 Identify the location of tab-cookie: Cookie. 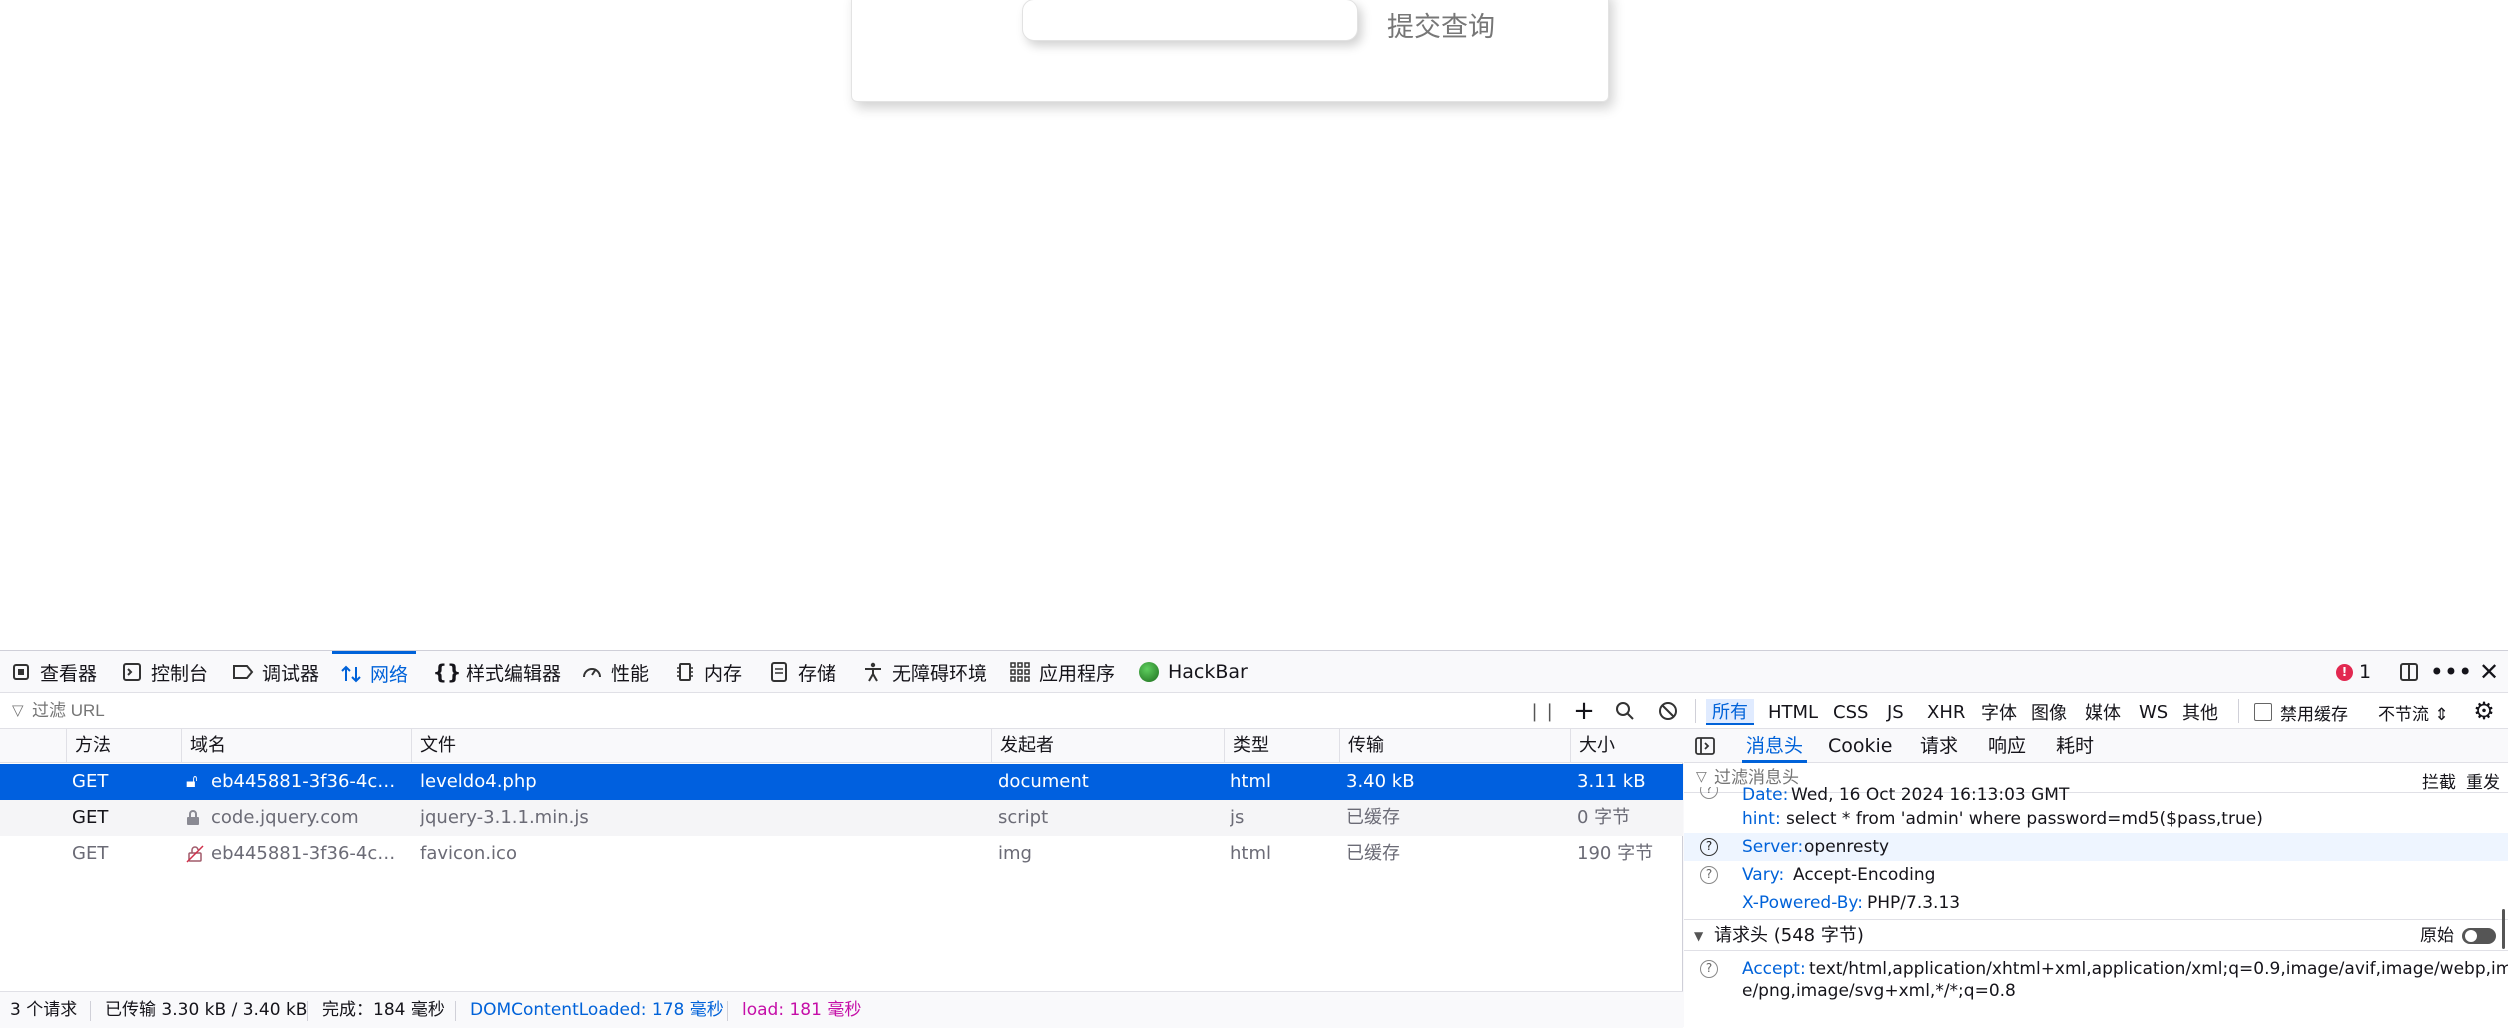
(1860, 746).